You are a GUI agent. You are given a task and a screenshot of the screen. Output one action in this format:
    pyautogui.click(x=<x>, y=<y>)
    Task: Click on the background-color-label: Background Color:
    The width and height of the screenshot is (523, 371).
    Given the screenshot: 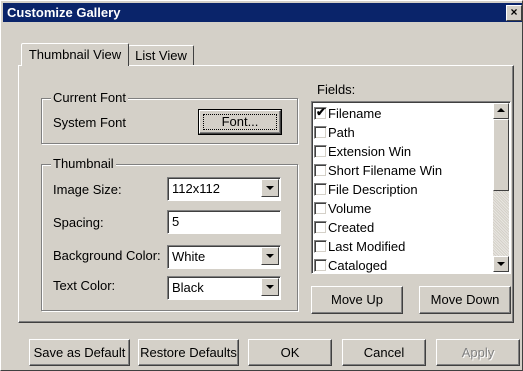 What is the action you would take?
    pyautogui.click(x=107, y=255)
    